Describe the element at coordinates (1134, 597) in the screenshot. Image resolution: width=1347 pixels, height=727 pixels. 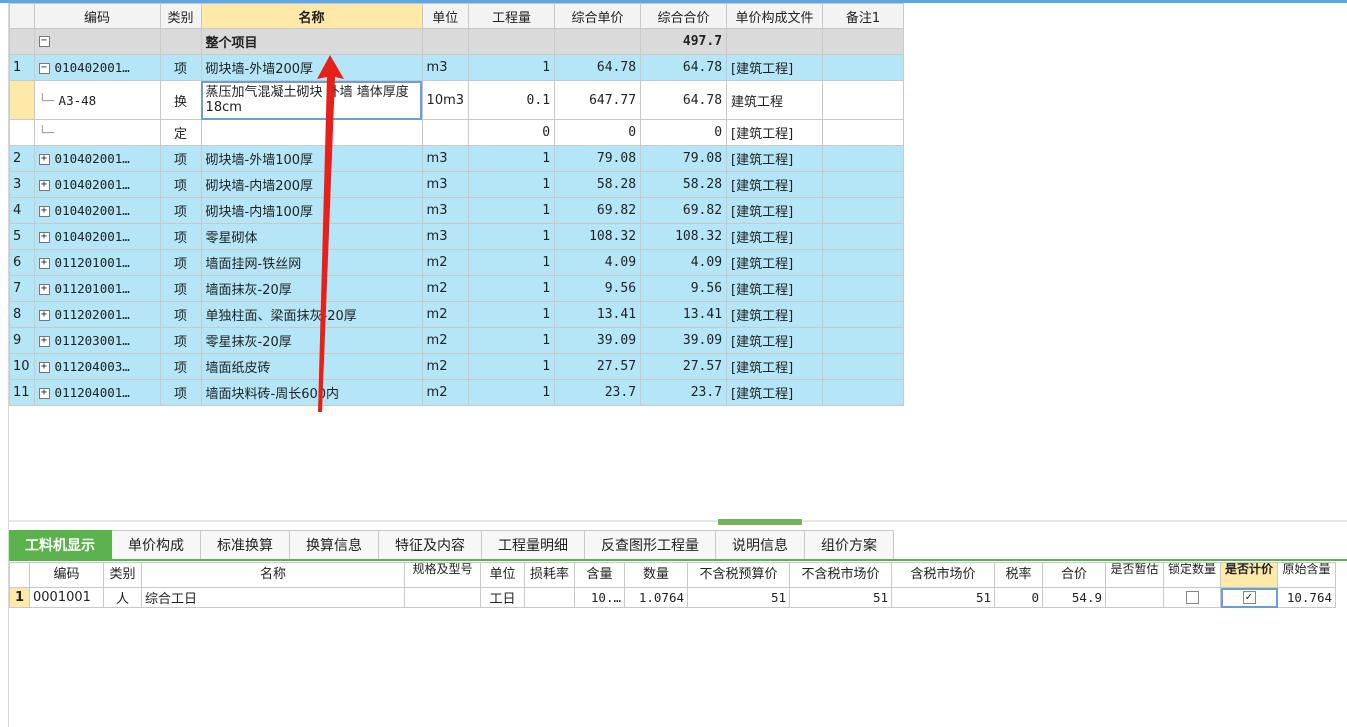
I see `row-provisional` at that location.